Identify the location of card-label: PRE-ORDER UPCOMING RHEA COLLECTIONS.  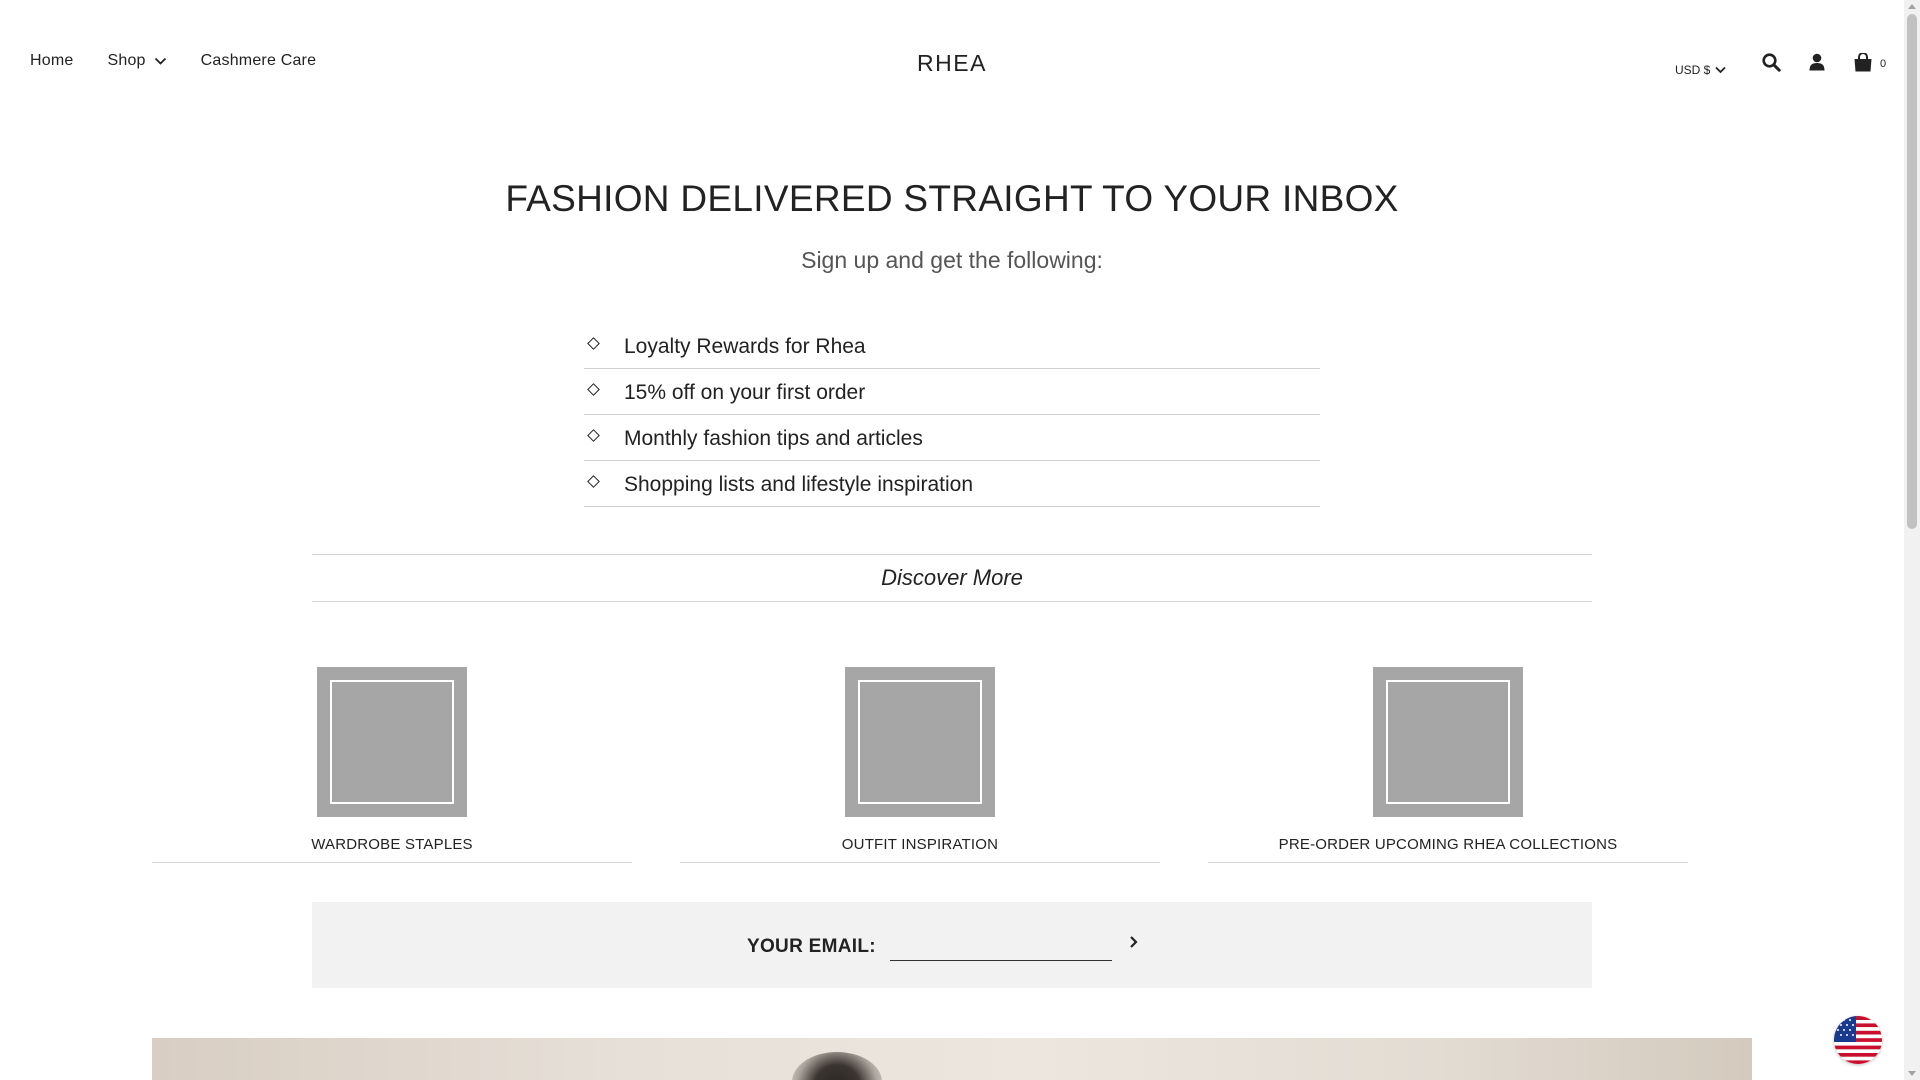
(1448, 844).